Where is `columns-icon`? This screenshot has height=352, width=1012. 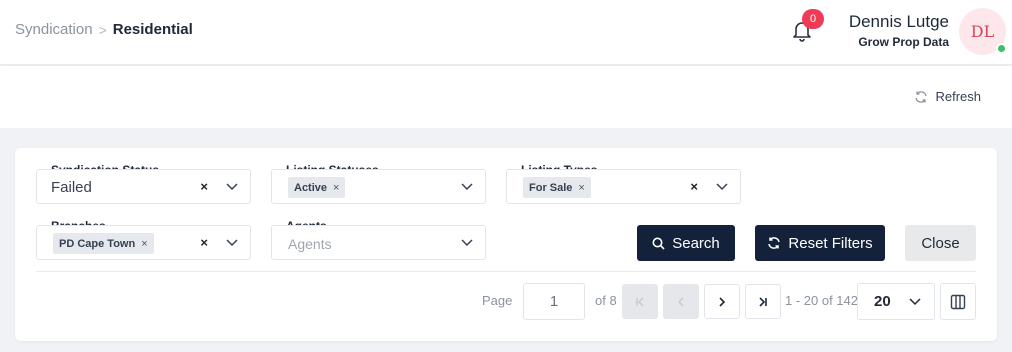 columns-icon is located at coordinates (958, 301).